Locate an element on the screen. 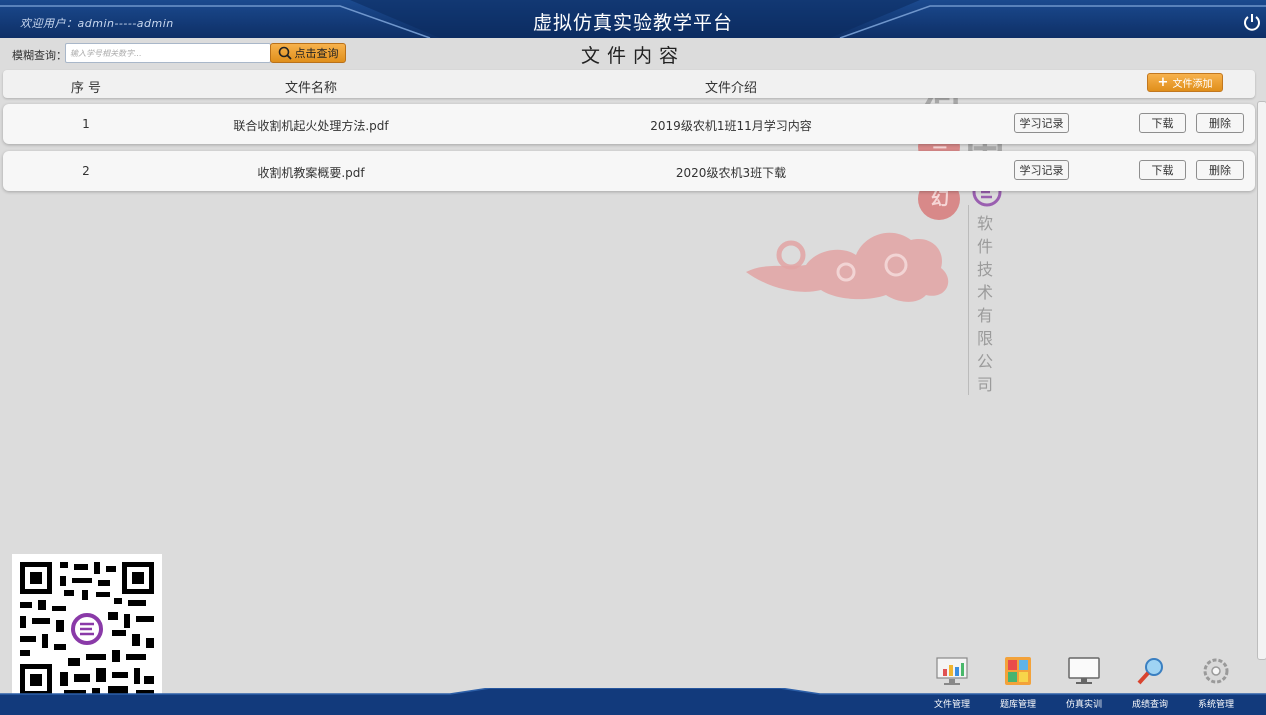 The height and width of the screenshot is (715, 1266). table-header: 序 号 文件名称 文件介绍 + 文件添加 is located at coordinates (629, 84).